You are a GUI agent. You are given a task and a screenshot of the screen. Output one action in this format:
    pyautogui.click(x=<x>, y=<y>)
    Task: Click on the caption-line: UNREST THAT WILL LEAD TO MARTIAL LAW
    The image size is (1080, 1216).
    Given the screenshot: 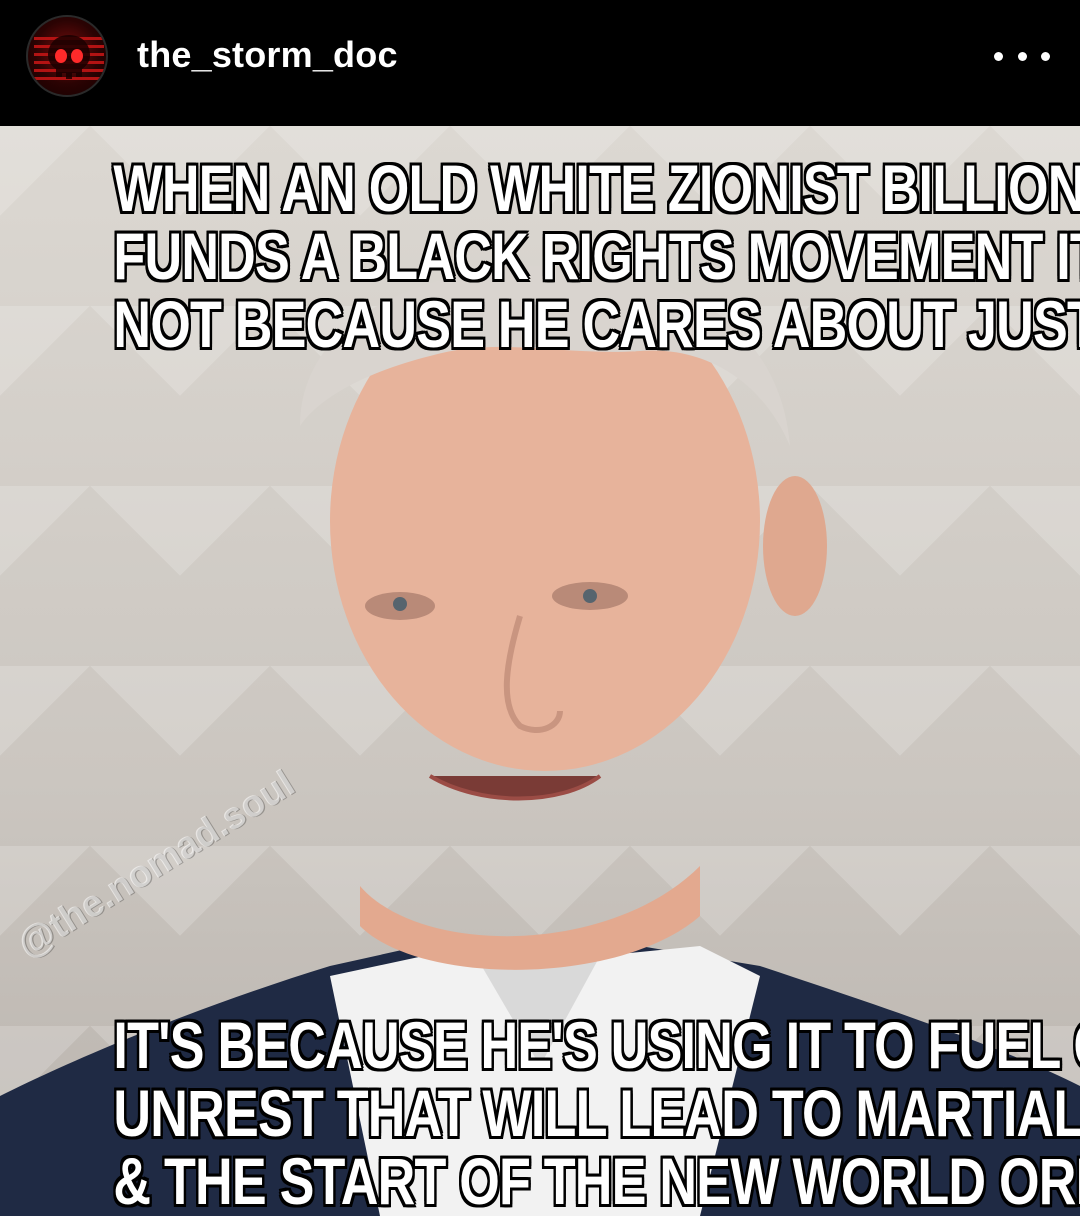 What is the action you would take?
    pyautogui.click(x=596, y=1113)
    